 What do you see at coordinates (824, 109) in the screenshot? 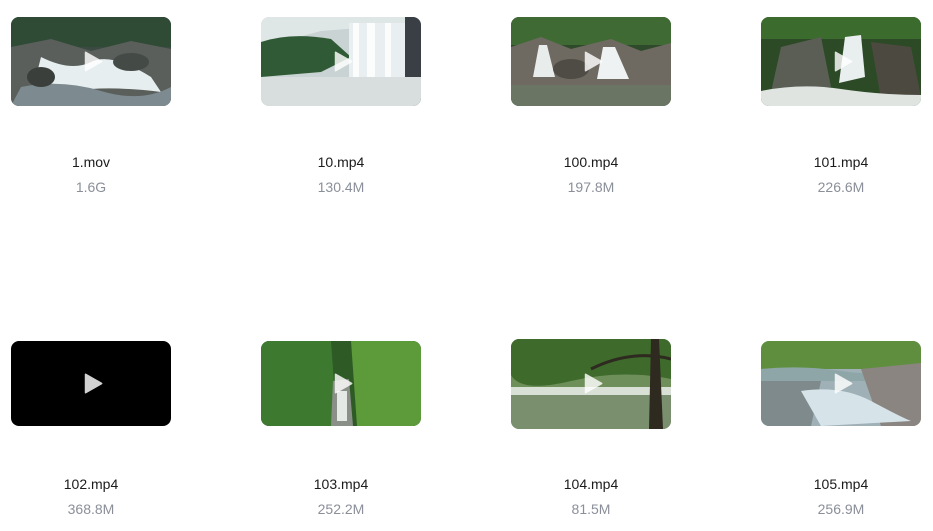
I see `file-tile: 101.mp4 226.6M` at bounding box center [824, 109].